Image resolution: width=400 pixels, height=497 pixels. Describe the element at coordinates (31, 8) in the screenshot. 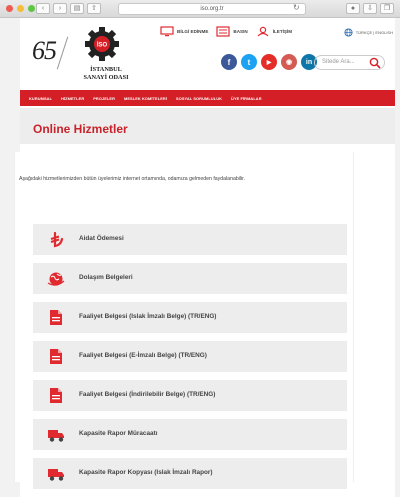

I see `maximize-window-button` at that location.